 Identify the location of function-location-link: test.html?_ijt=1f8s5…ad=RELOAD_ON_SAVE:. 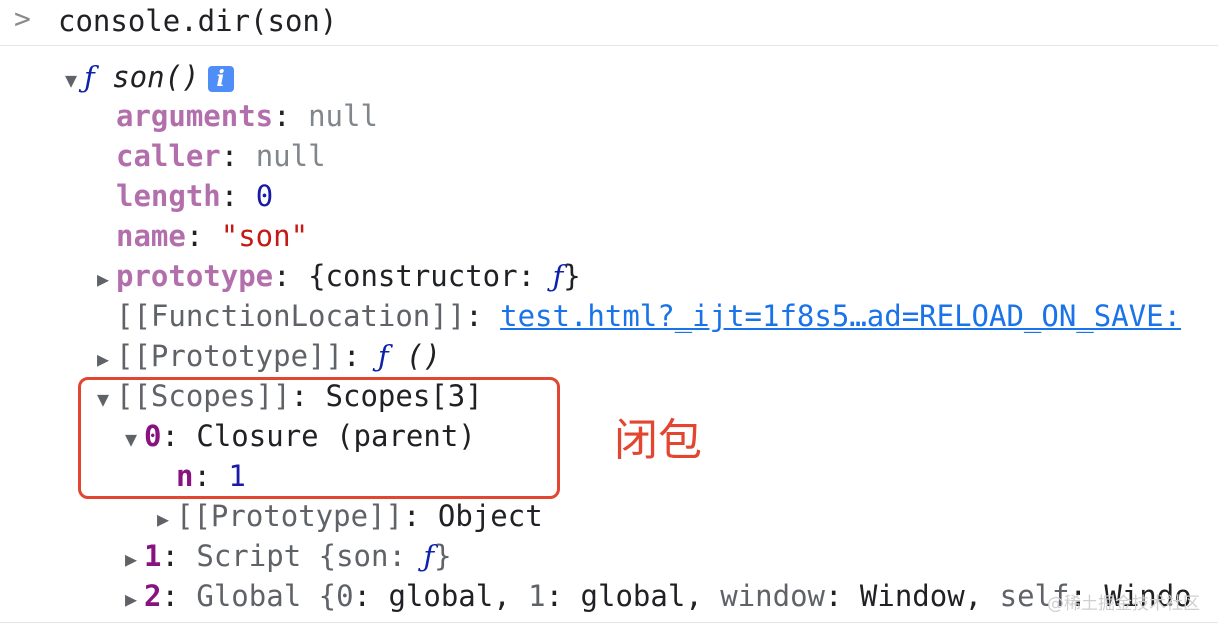
(840, 316).